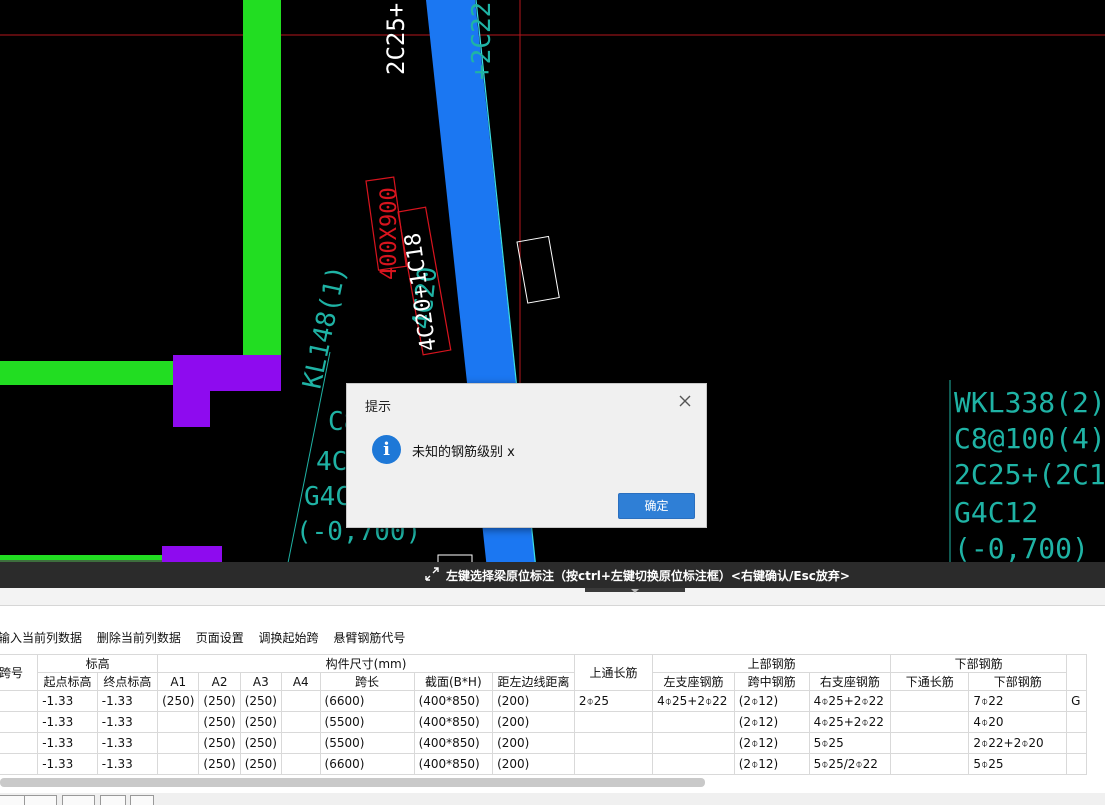 Image resolution: width=1105 pixels, height=805 pixels. What do you see at coordinates (220, 637) in the screenshot?
I see `toolbar-item-page-setup: 页面设置` at bounding box center [220, 637].